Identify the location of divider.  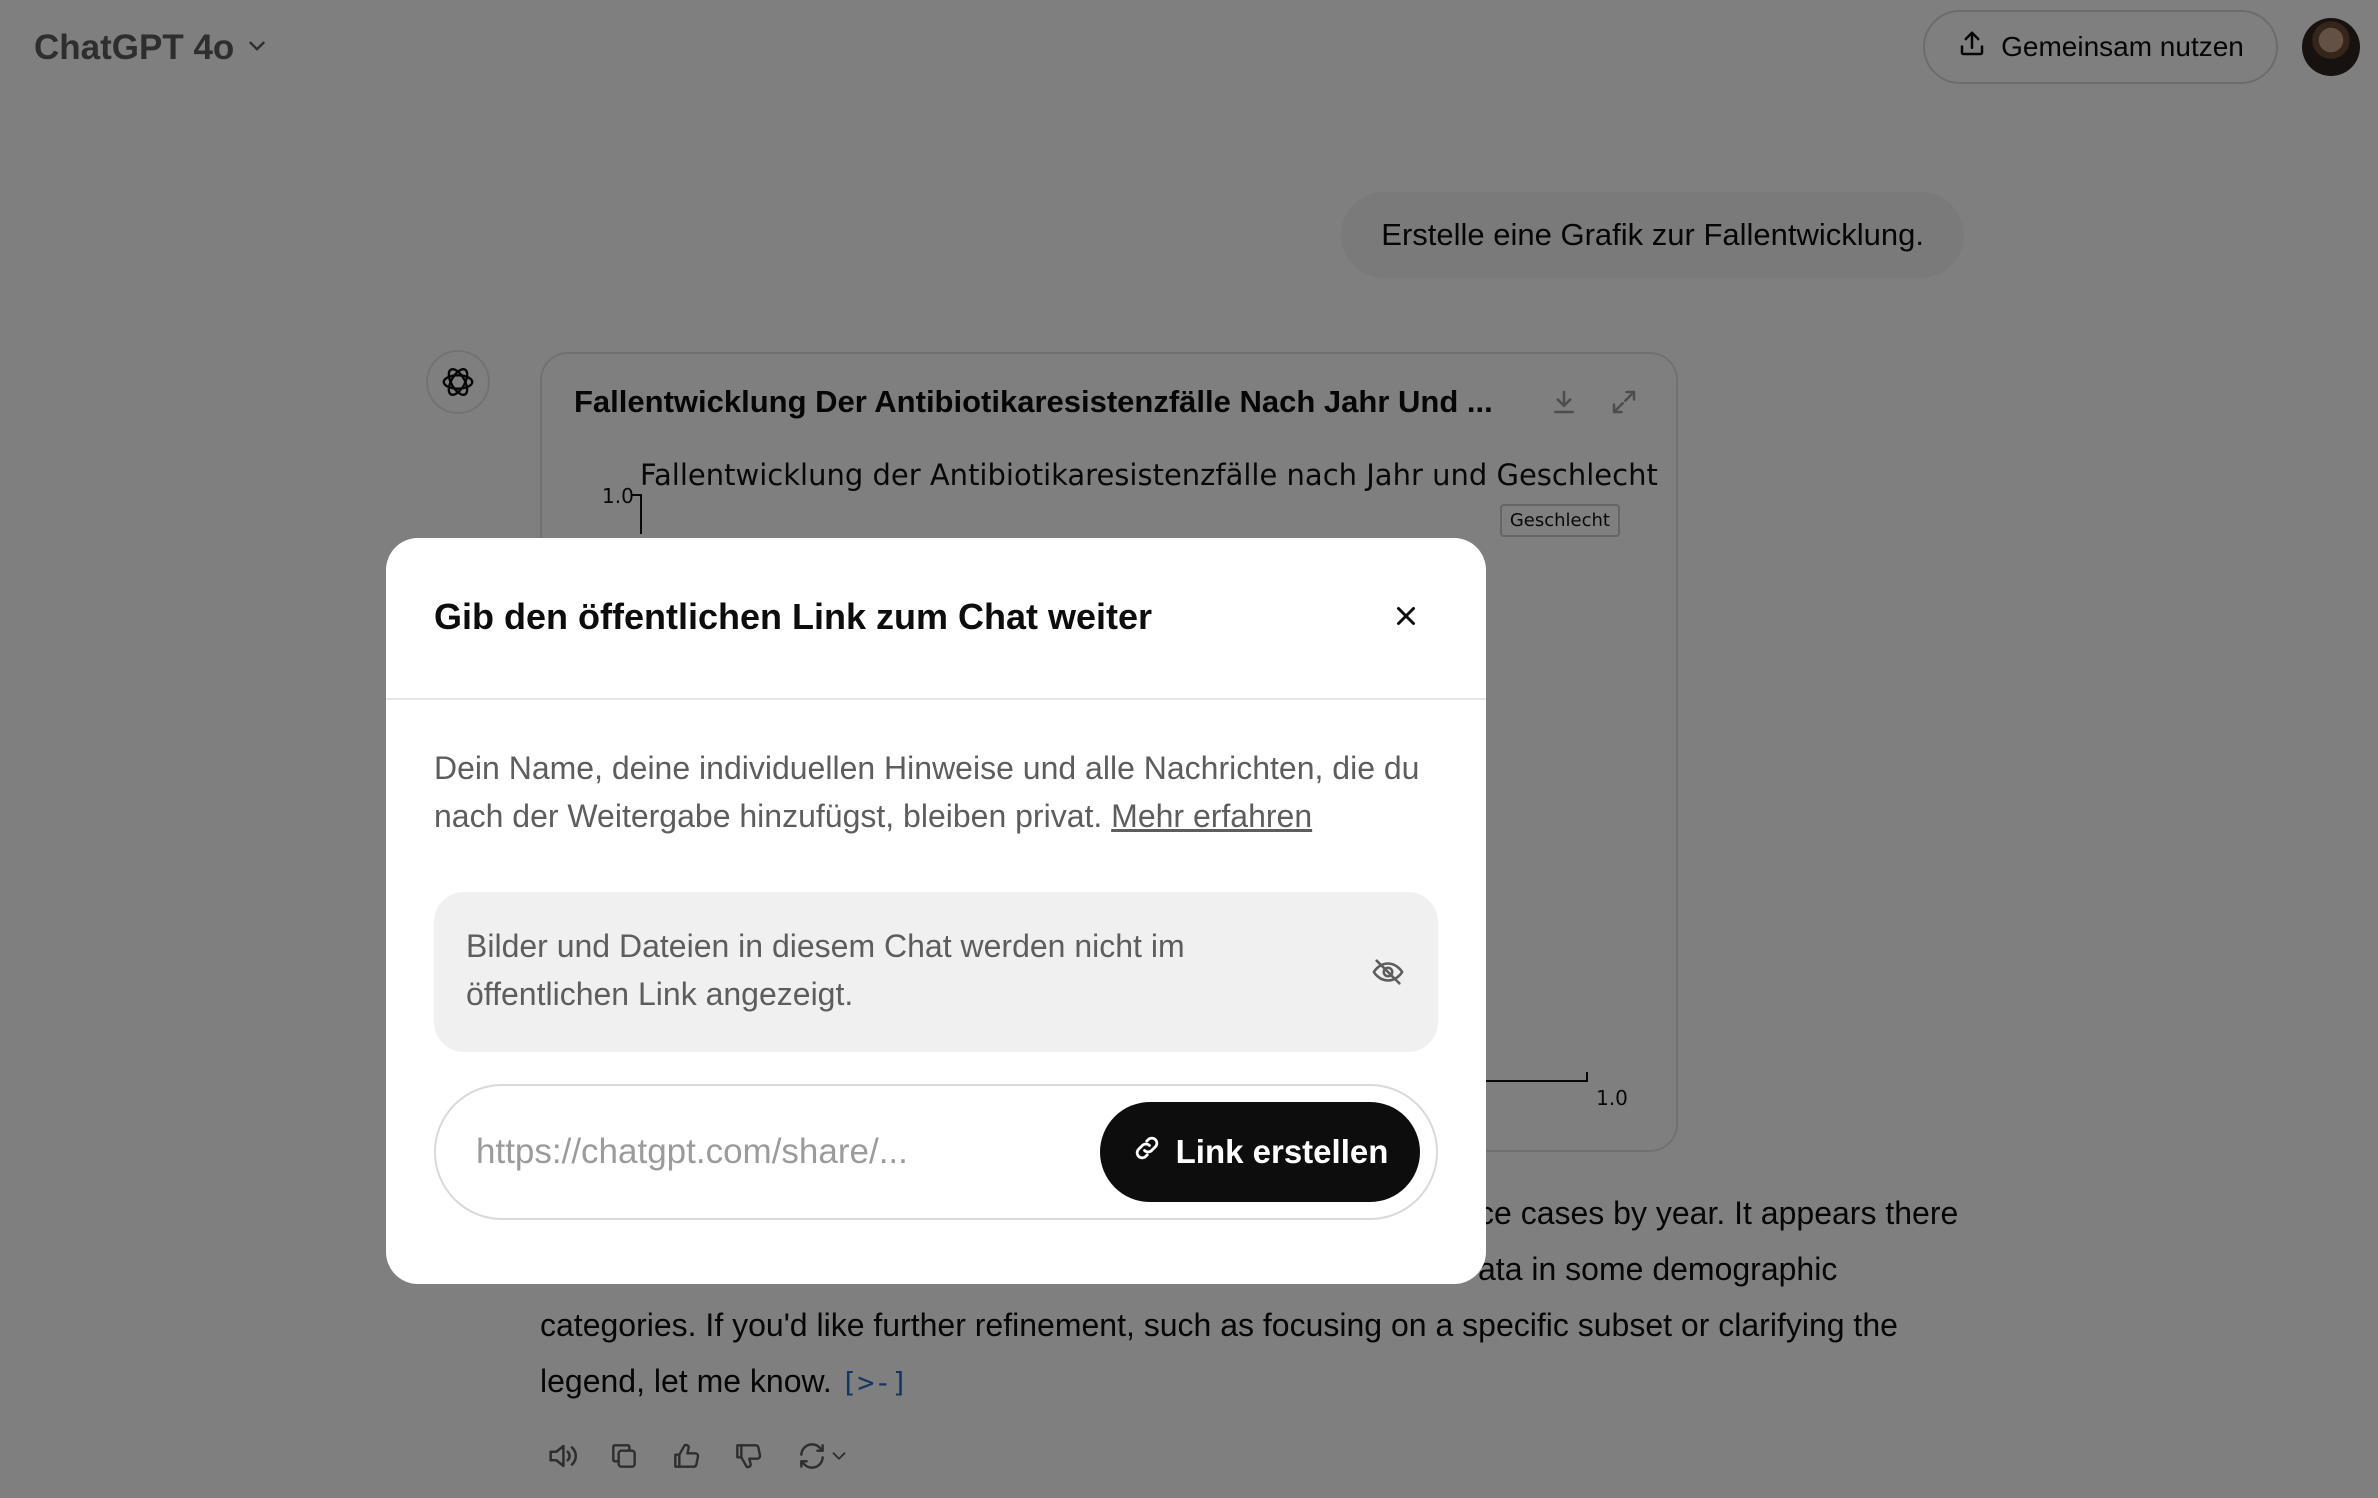
(936, 699).